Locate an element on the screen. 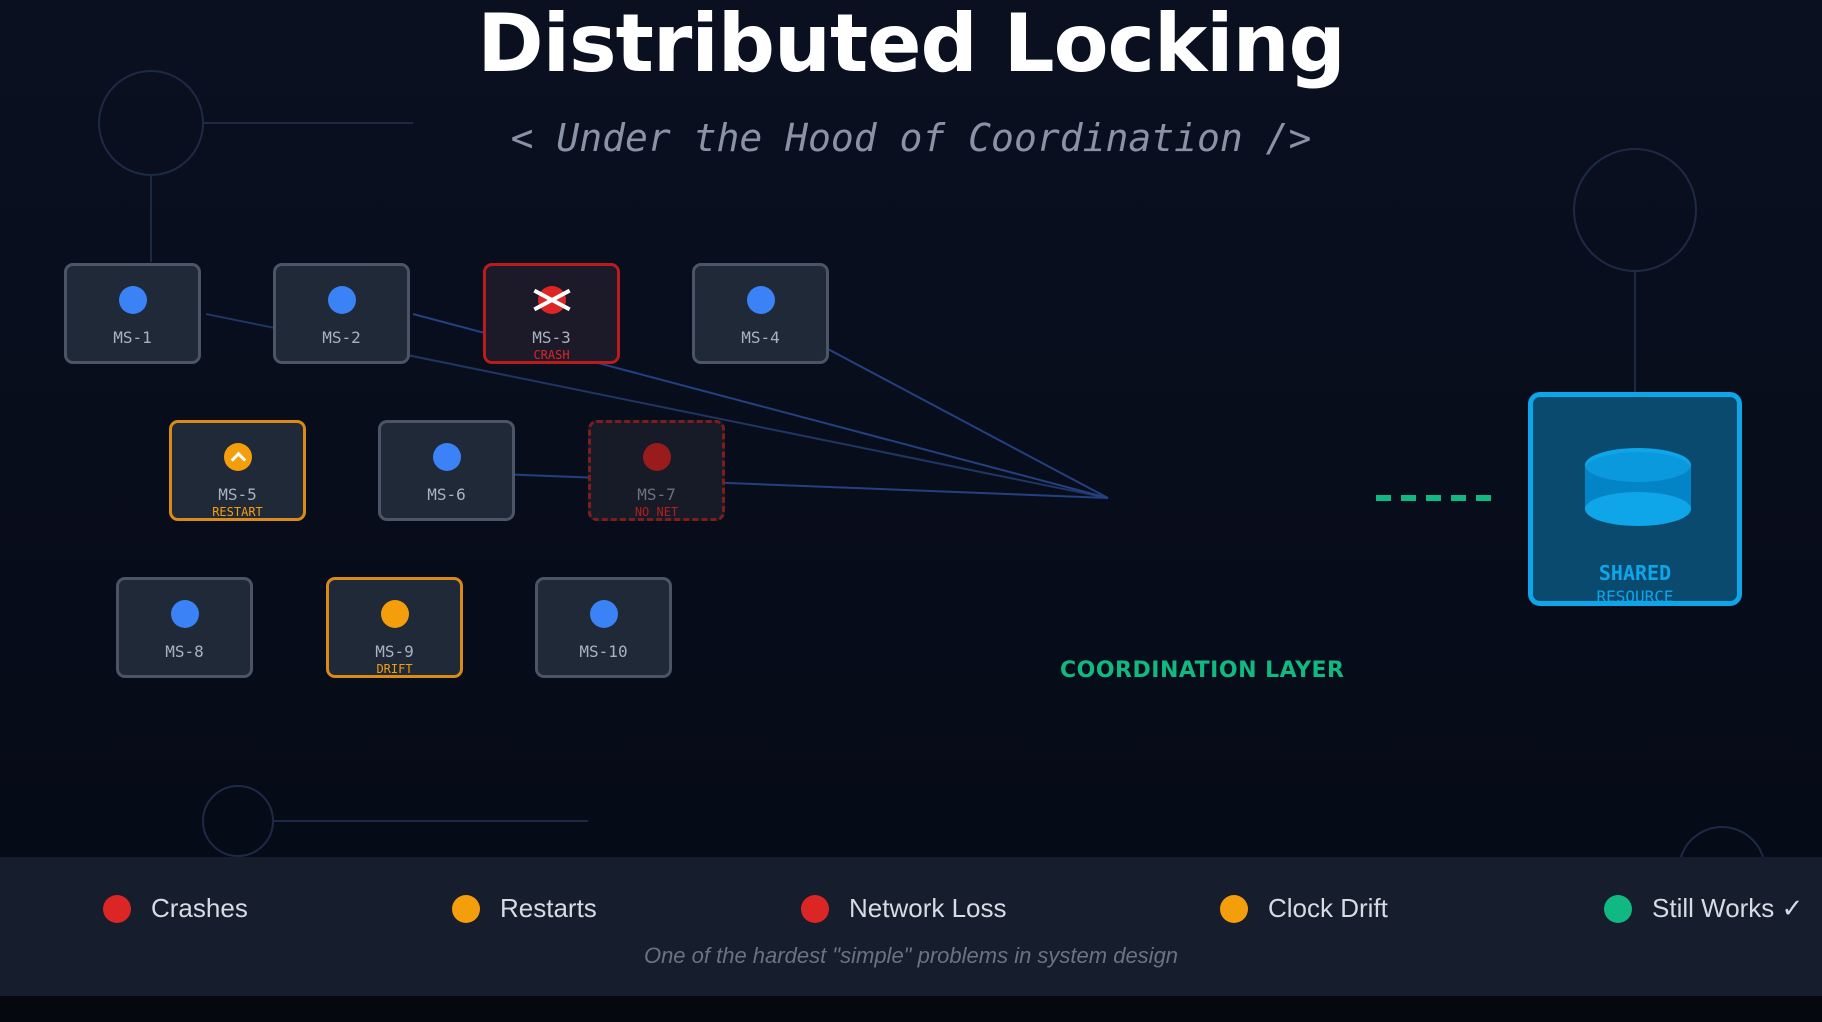  service-node-ms-7: MS-7 NO NET is located at coordinates (656, 470).